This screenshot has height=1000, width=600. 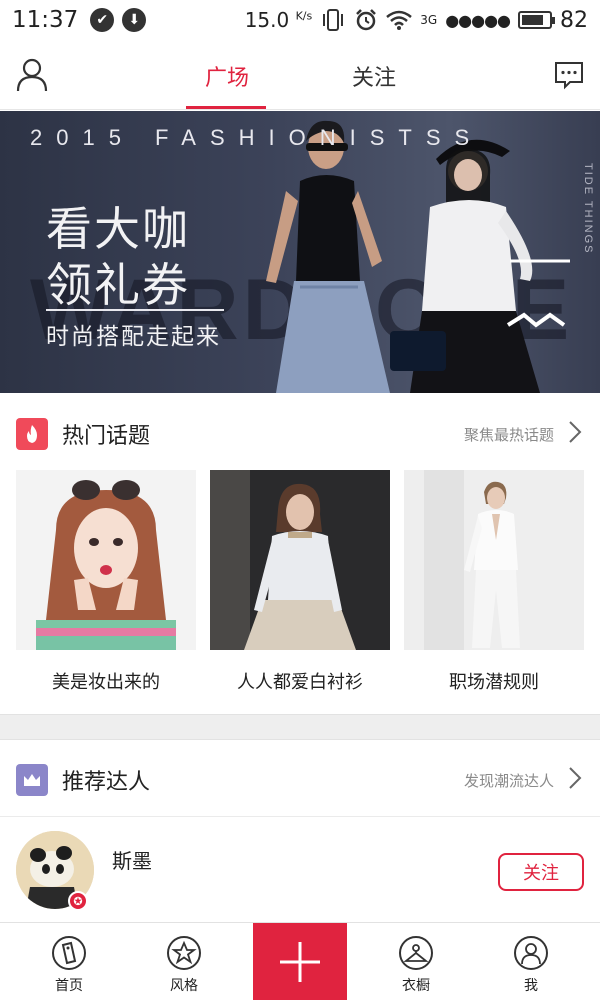 What do you see at coordinates (429, 20) in the screenshot?
I see `network-type: 3G` at bounding box center [429, 20].